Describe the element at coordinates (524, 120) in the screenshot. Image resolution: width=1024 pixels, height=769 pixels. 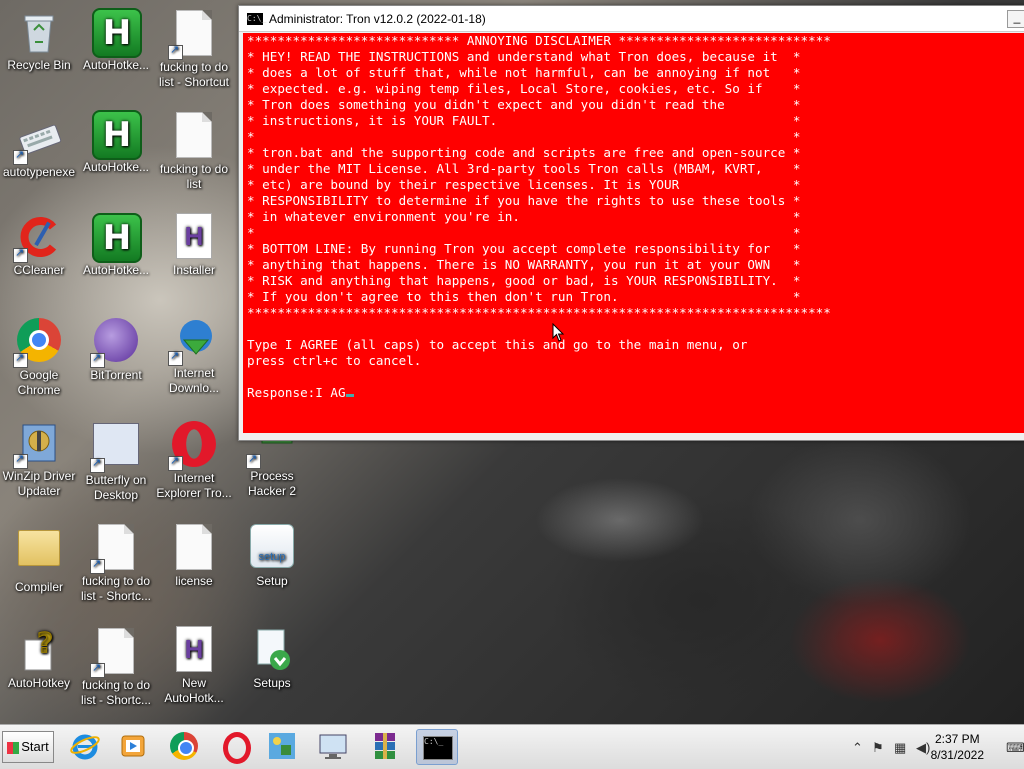
I see `disclaimer-line: * instructions, it is YOUR FAULT. *` at that location.